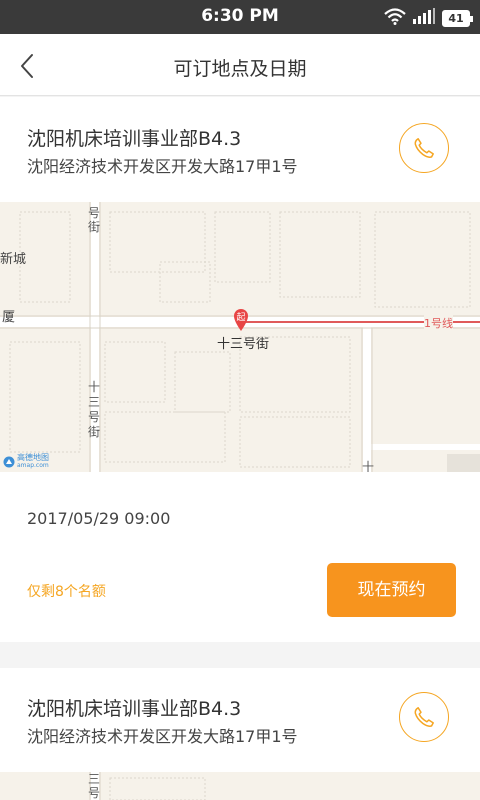 The image size is (480, 800). Describe the element at coordinates (94, 786) in the screenshot. I see `map-label-street-top: 三号` at that location.